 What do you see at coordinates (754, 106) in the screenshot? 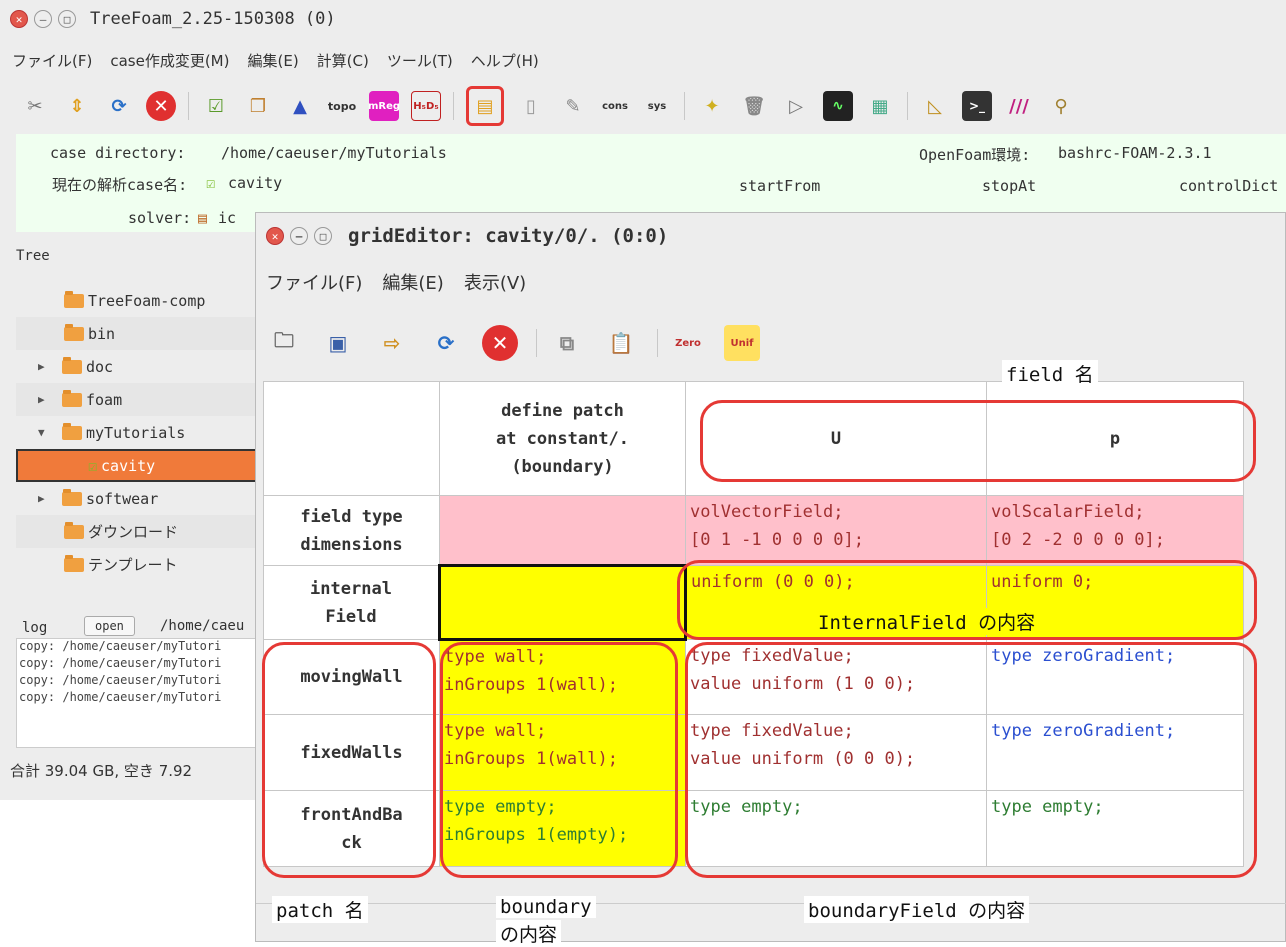
I see `trash-icon: 🗑` at bounding box center [754, 106].